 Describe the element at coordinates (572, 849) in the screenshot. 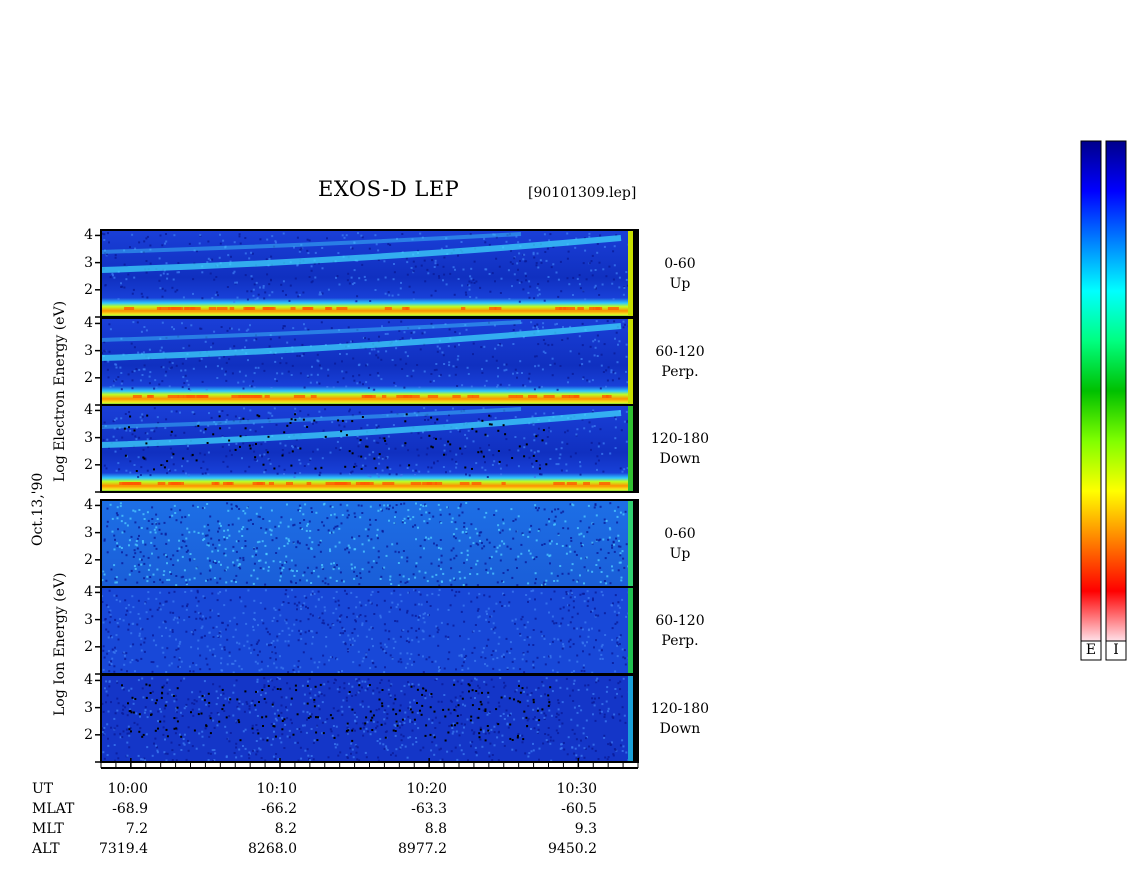

I see `alt-1030: 9450.2` at that location.